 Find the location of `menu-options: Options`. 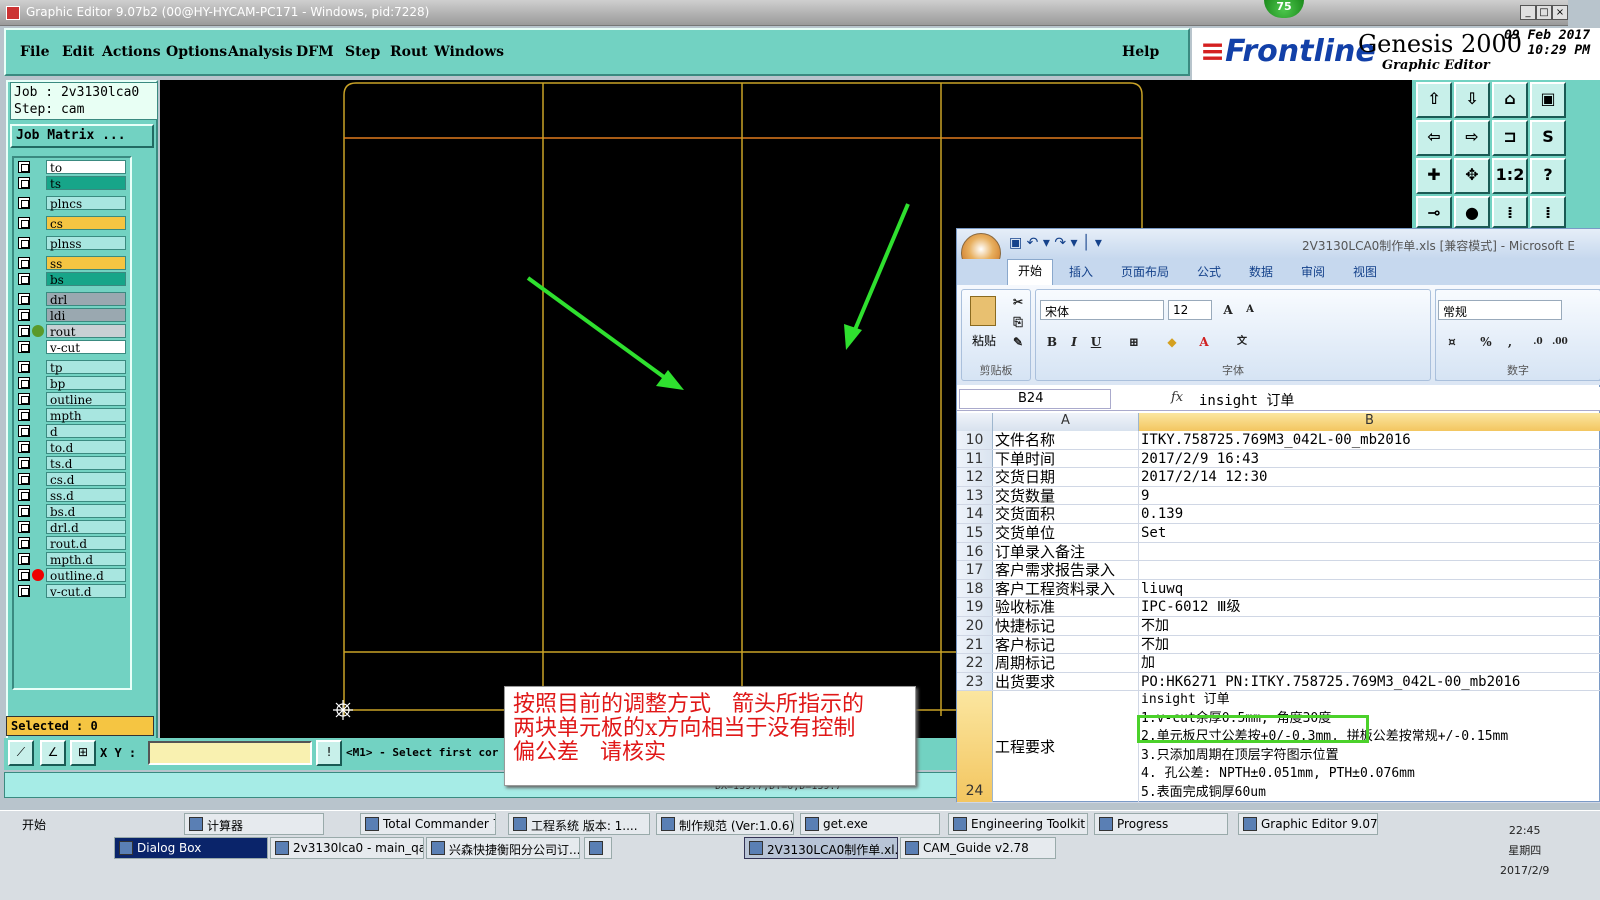

menu-options: Options is located at coordinates (196, 52).